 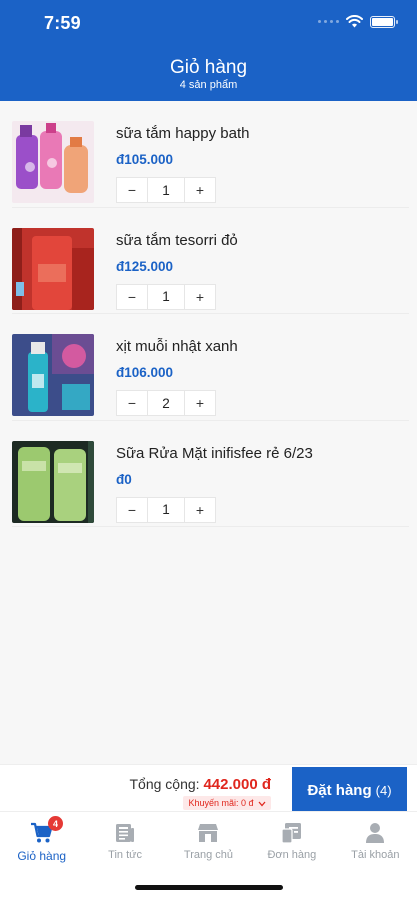 I want to click on tab-cart: 4 Giỏ hàng, so click(x=41, y=842).